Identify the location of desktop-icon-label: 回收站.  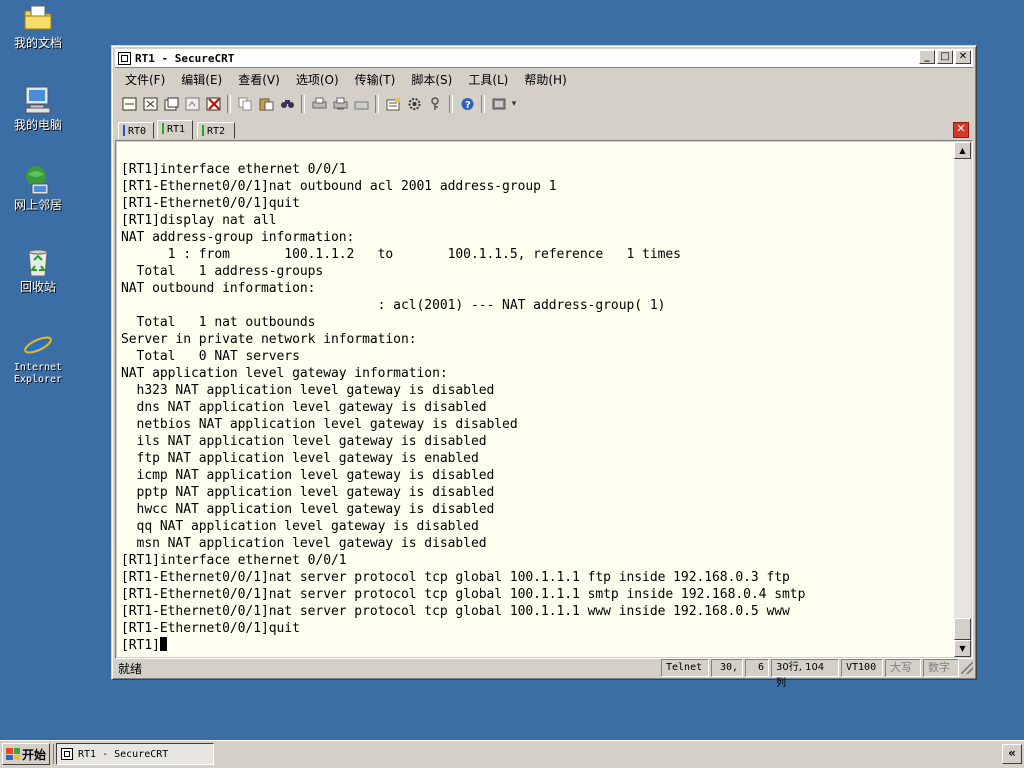
(37, 287).